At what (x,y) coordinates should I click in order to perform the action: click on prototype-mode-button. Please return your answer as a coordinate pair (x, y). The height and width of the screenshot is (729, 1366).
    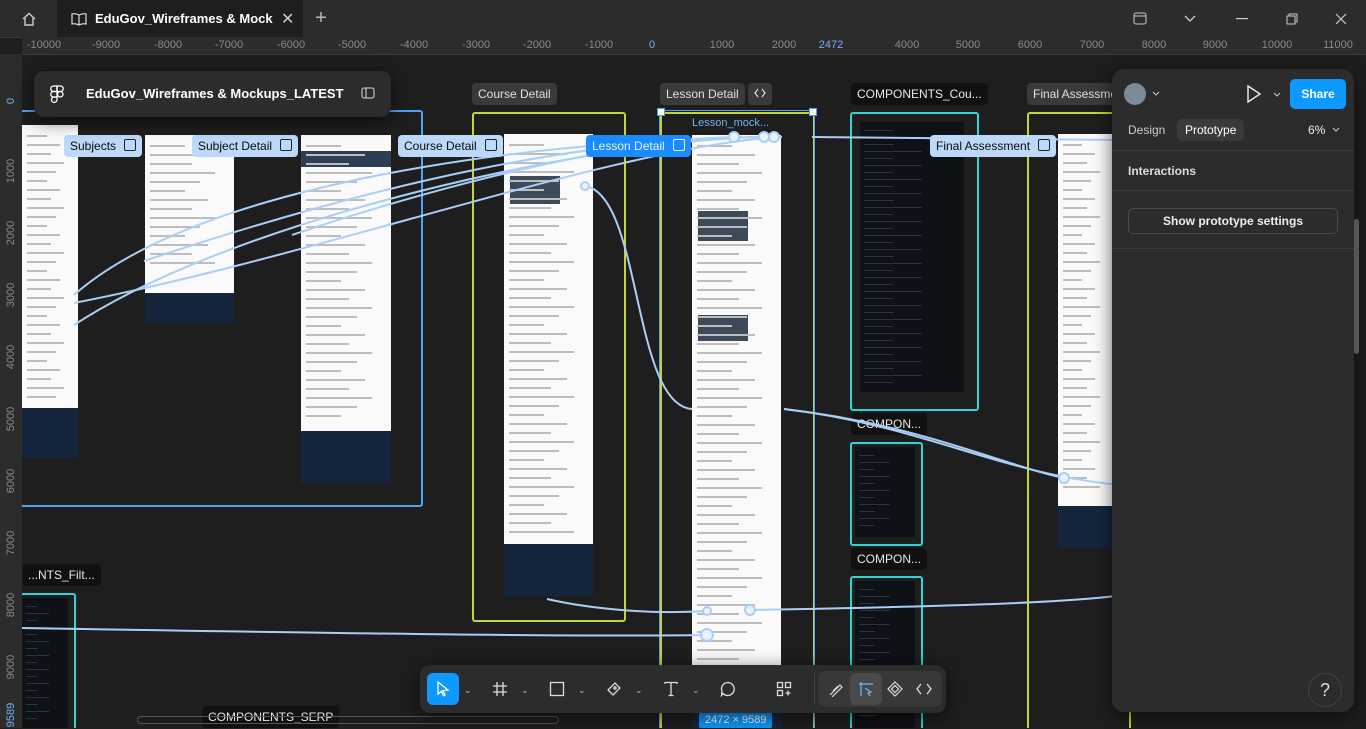
    Looking at the image, I should click on (895, 689).